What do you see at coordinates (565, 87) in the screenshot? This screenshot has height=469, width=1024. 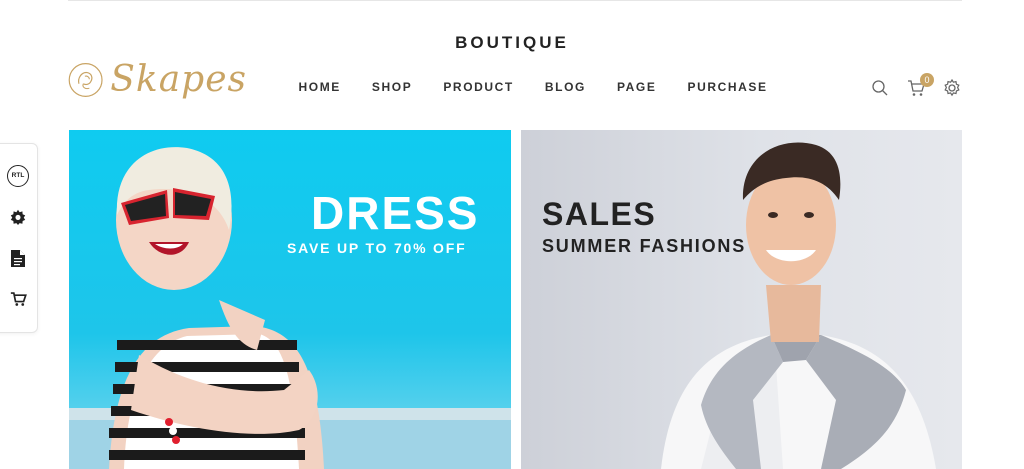 I see `nav-item-blog: BLOG` at bounding box center [565, 87].